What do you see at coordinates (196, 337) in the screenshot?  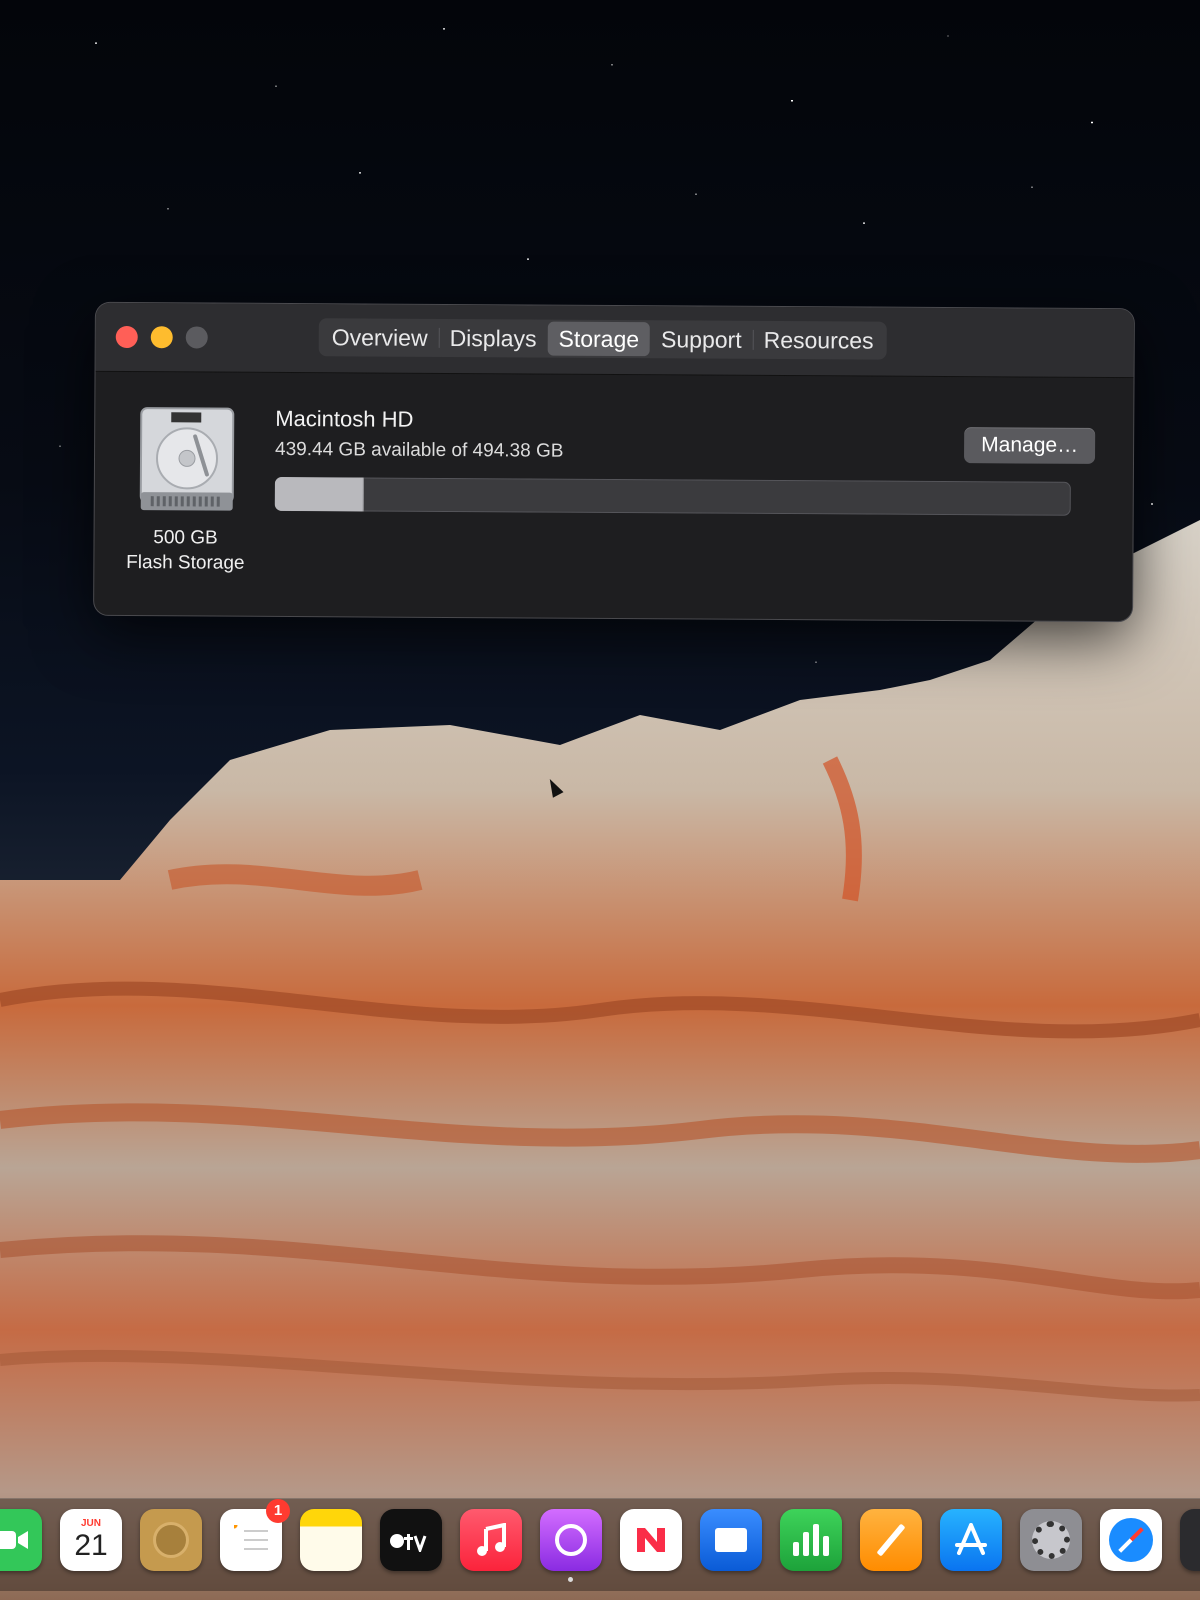 I see `zoom-button` at bounding box center [196, 337].